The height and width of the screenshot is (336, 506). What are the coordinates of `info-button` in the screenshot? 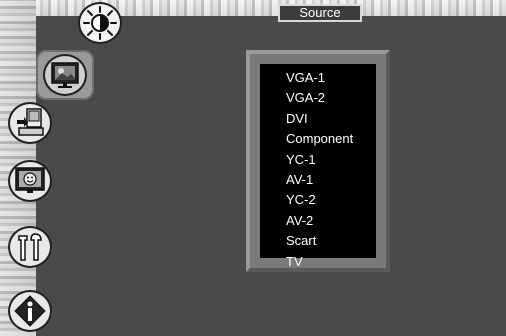 It's located at (30, 311).